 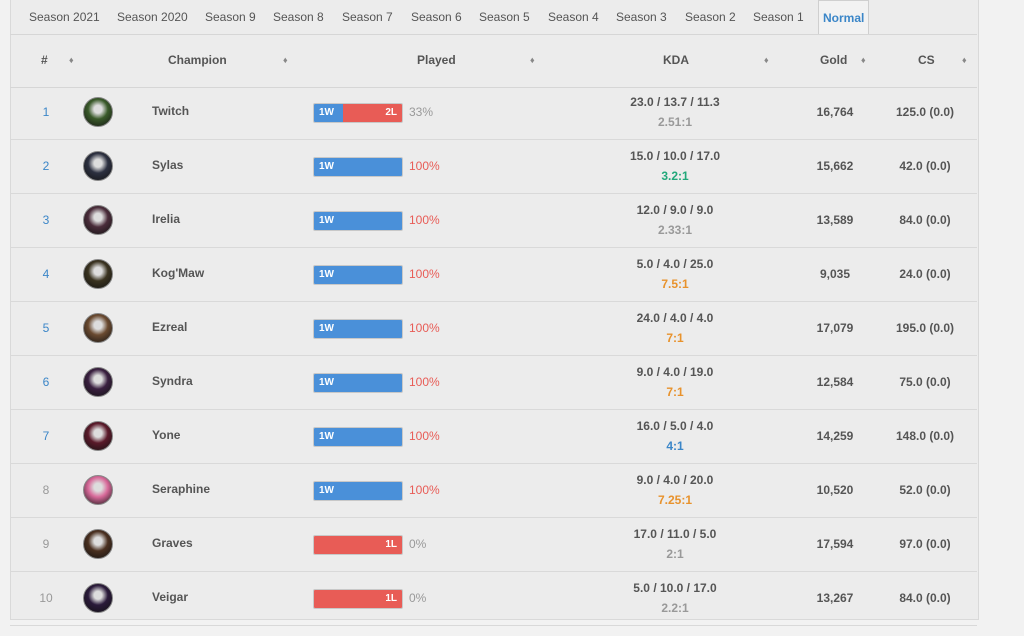 What do you see at coordinates (675, 176) in the screenshot?
I see `kda-ratio: 3.2:1` at bounding box center [675, 176].